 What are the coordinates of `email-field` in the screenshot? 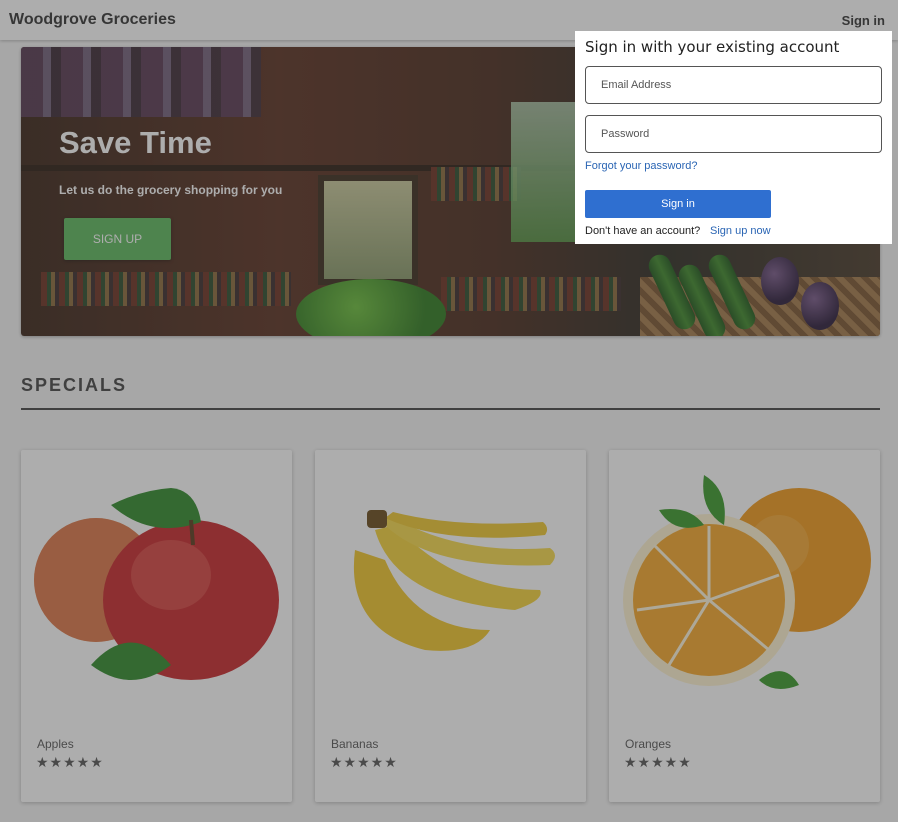 It's located at (733, 85).